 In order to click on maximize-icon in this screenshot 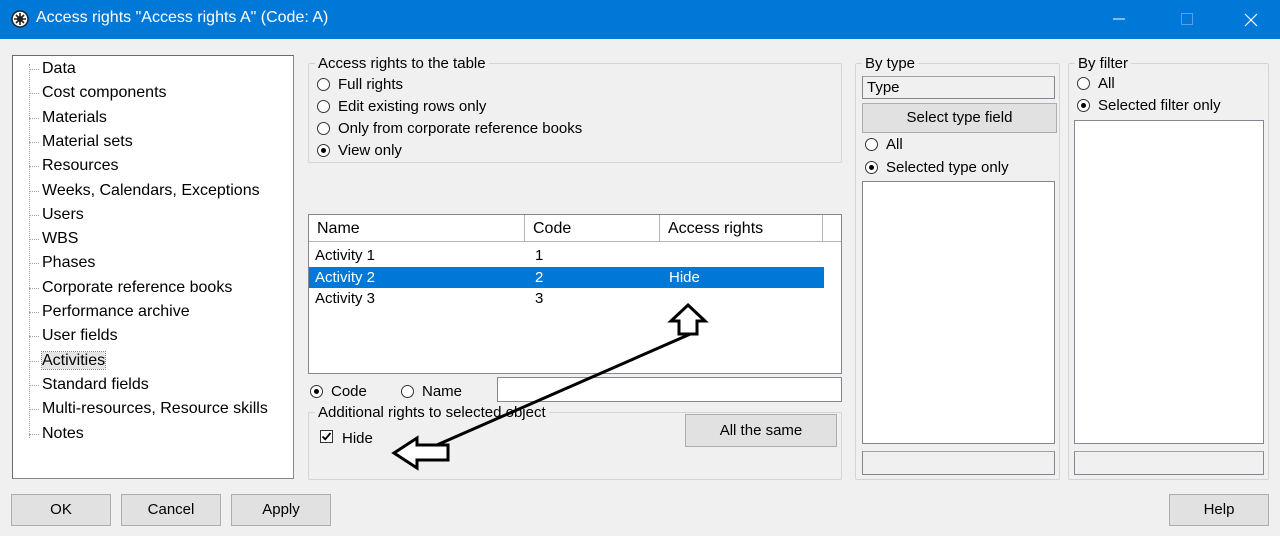, I will do `click(1187, 19)`.